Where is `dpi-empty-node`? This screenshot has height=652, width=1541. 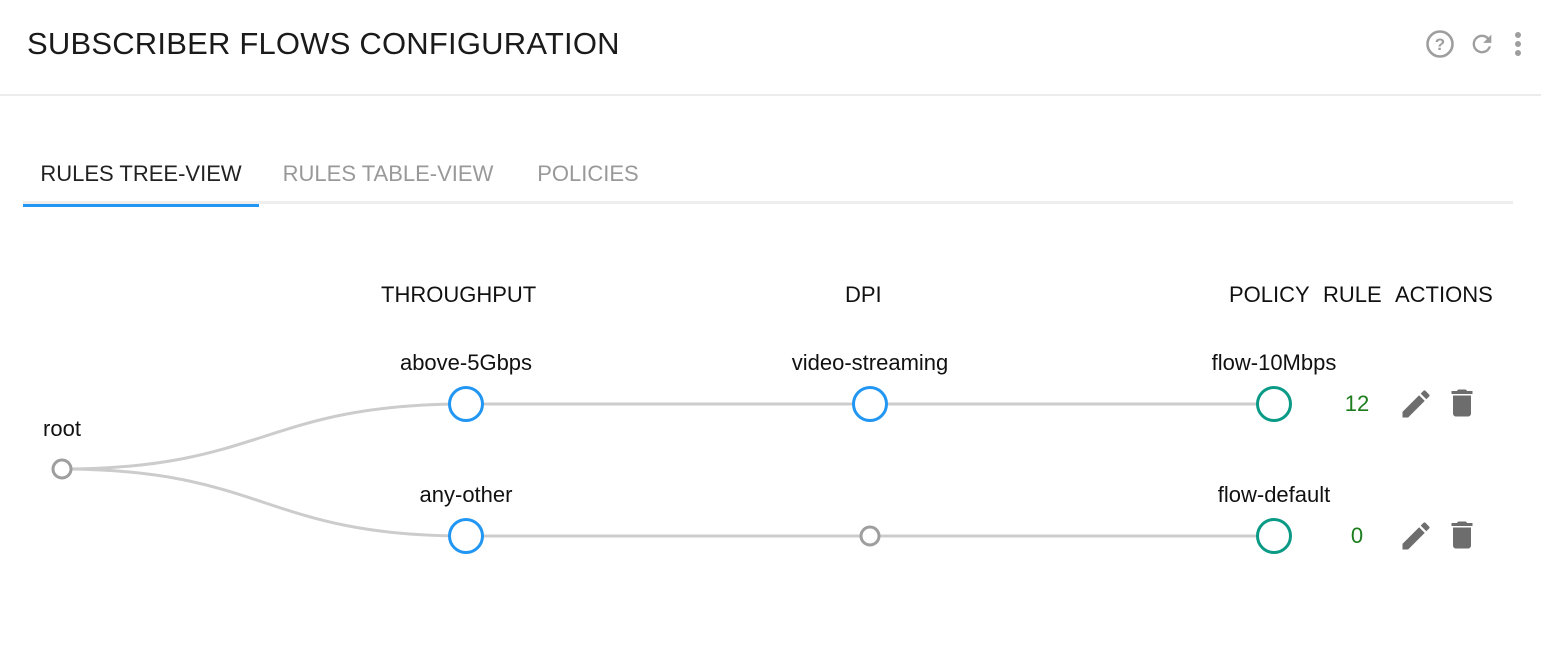 dpi-empty-node is located at coordinates (870, 536).